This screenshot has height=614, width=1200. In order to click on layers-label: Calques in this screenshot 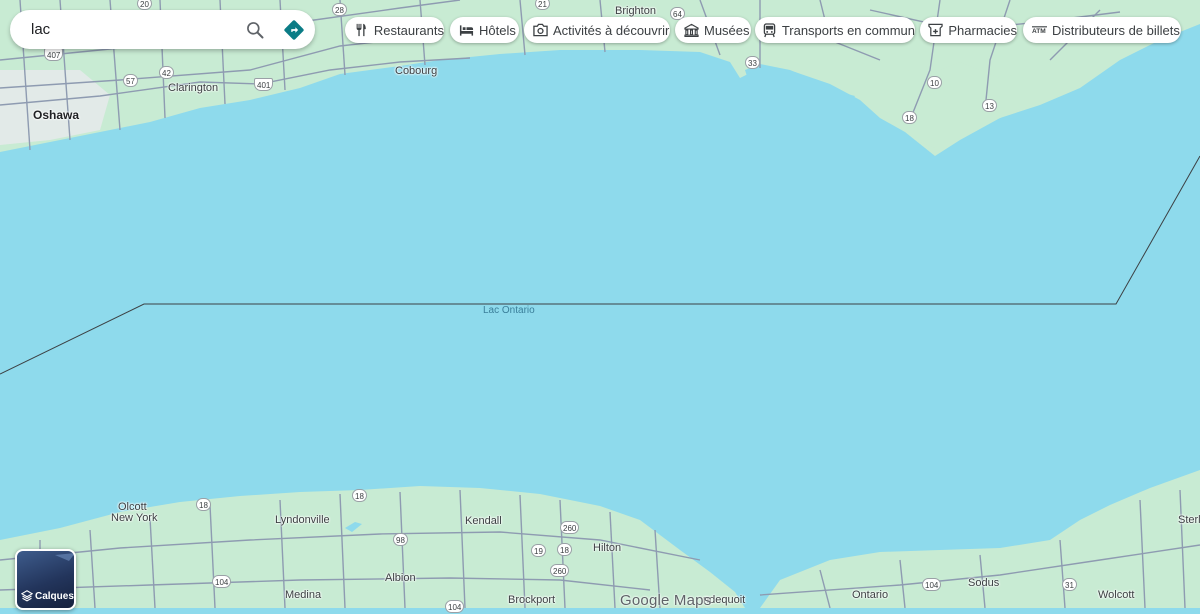, I will do `click(54, 596)`.